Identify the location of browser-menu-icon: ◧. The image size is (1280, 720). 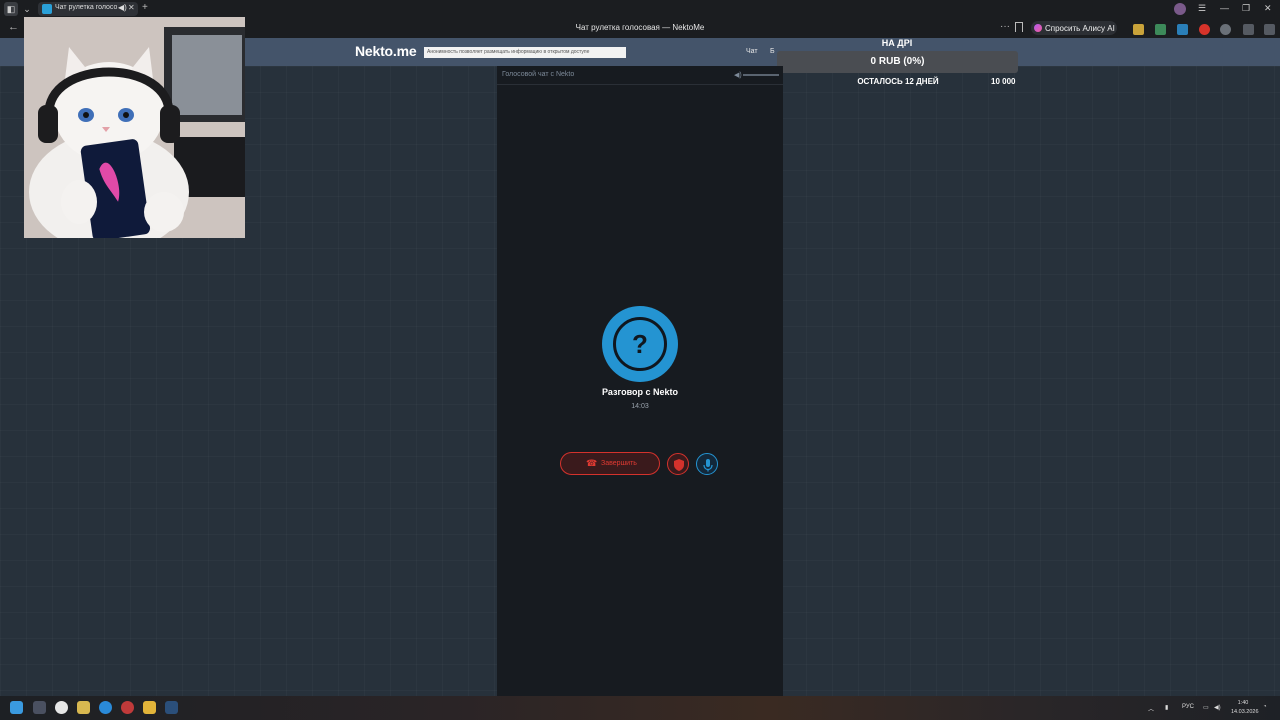
(11, 9).